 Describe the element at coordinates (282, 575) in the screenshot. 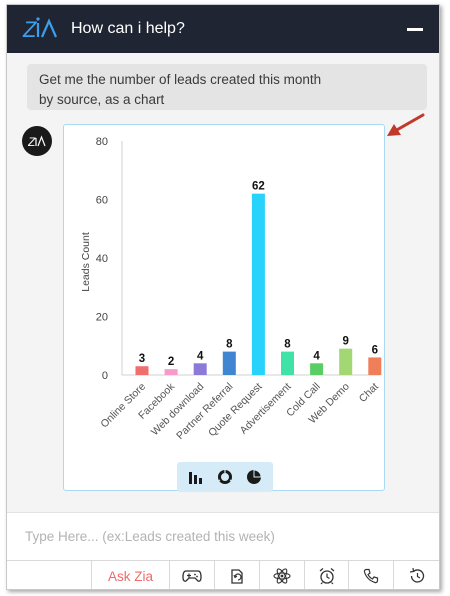

I see `atom-icon` at that location.